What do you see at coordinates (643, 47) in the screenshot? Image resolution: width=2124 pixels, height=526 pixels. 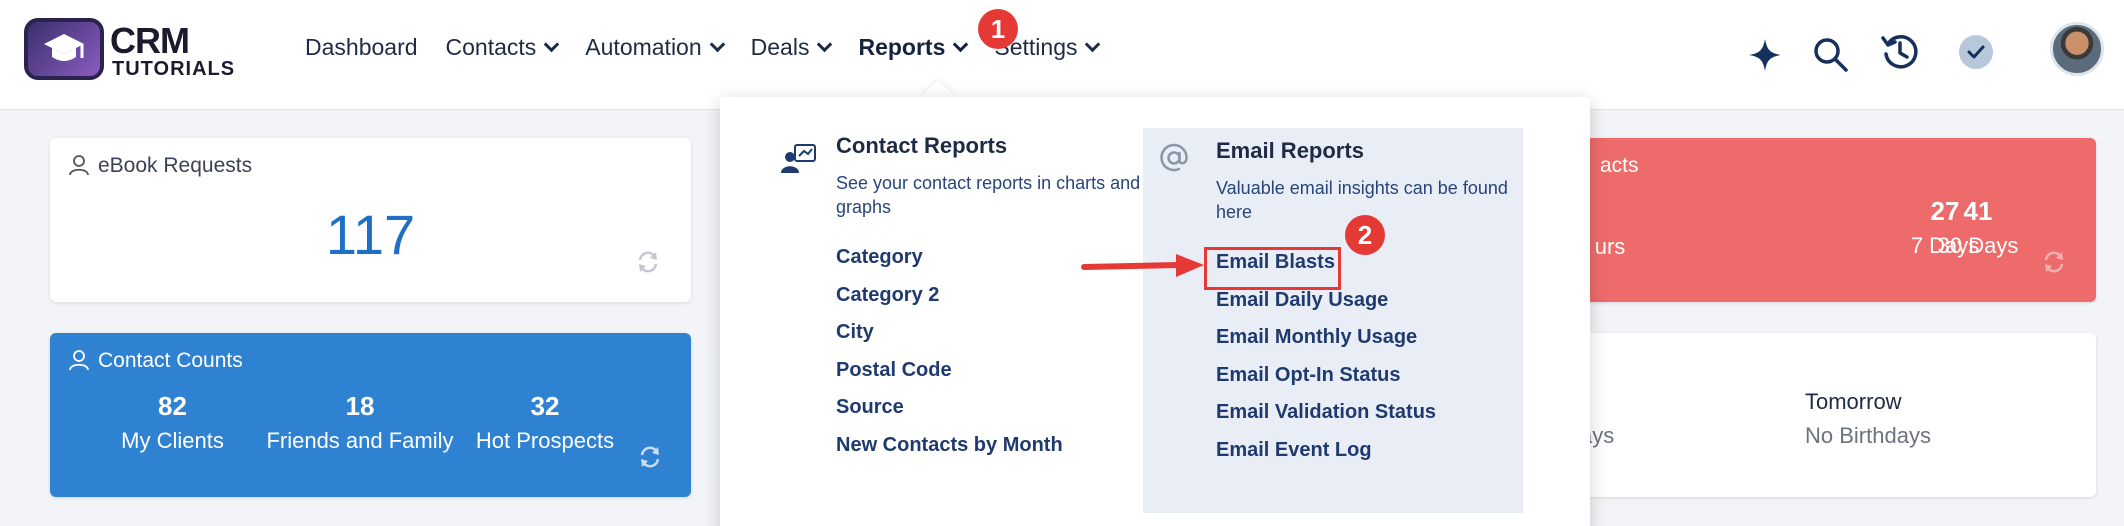 I see `nav-automation-label: Automation` at bounding box center [643, 47].